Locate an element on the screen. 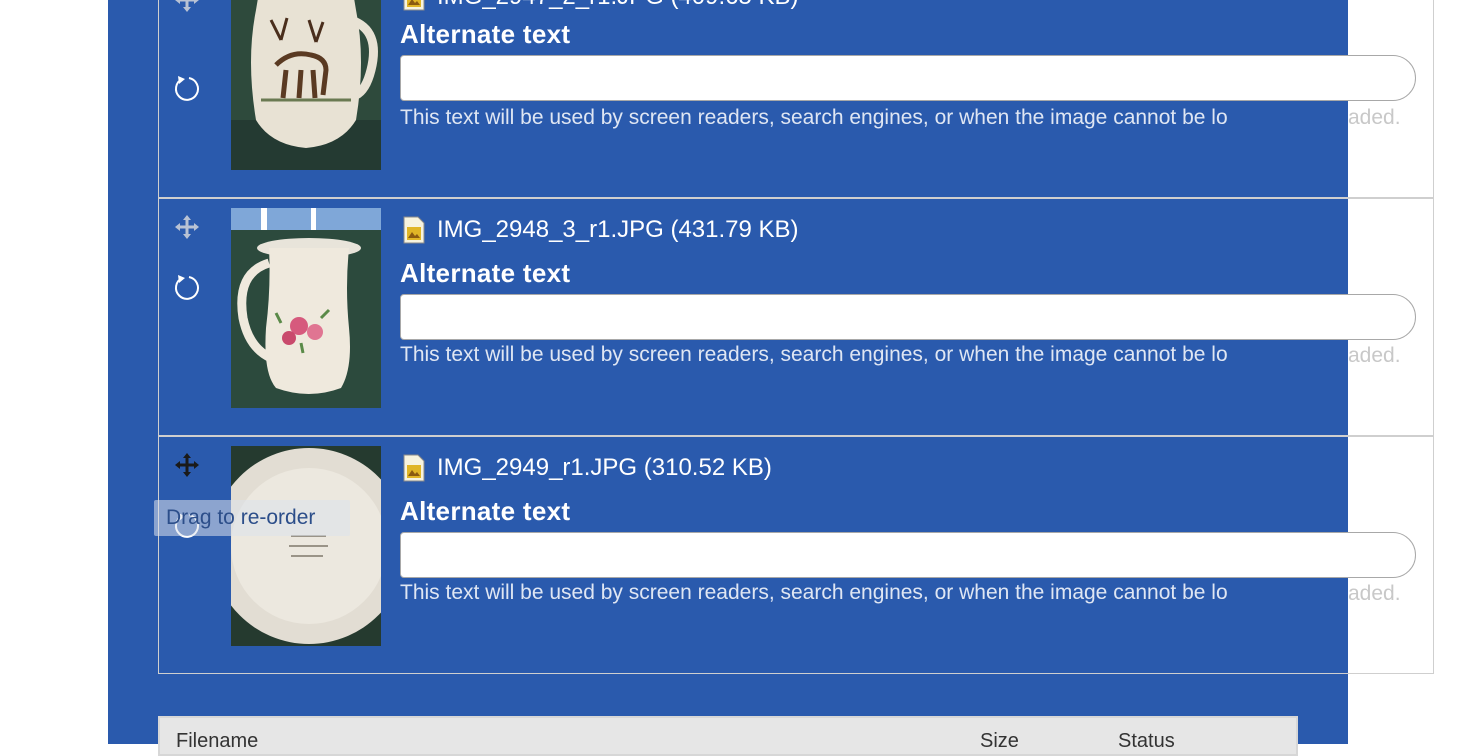 This screenshot has height=756, width=1474. file-info: IMG_2948_3_r1.JPG (431.79 KB) is located at coordinates (601, 230).